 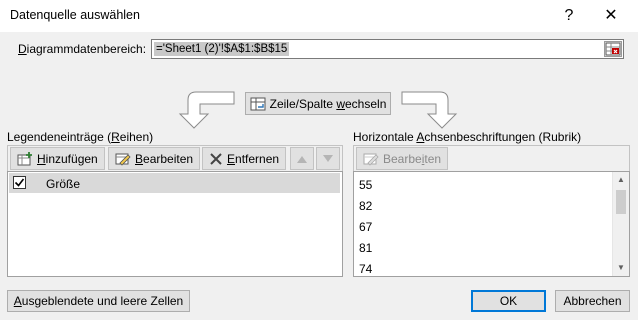 I want to click on scroll-thumb, so click(x=621, y=202).